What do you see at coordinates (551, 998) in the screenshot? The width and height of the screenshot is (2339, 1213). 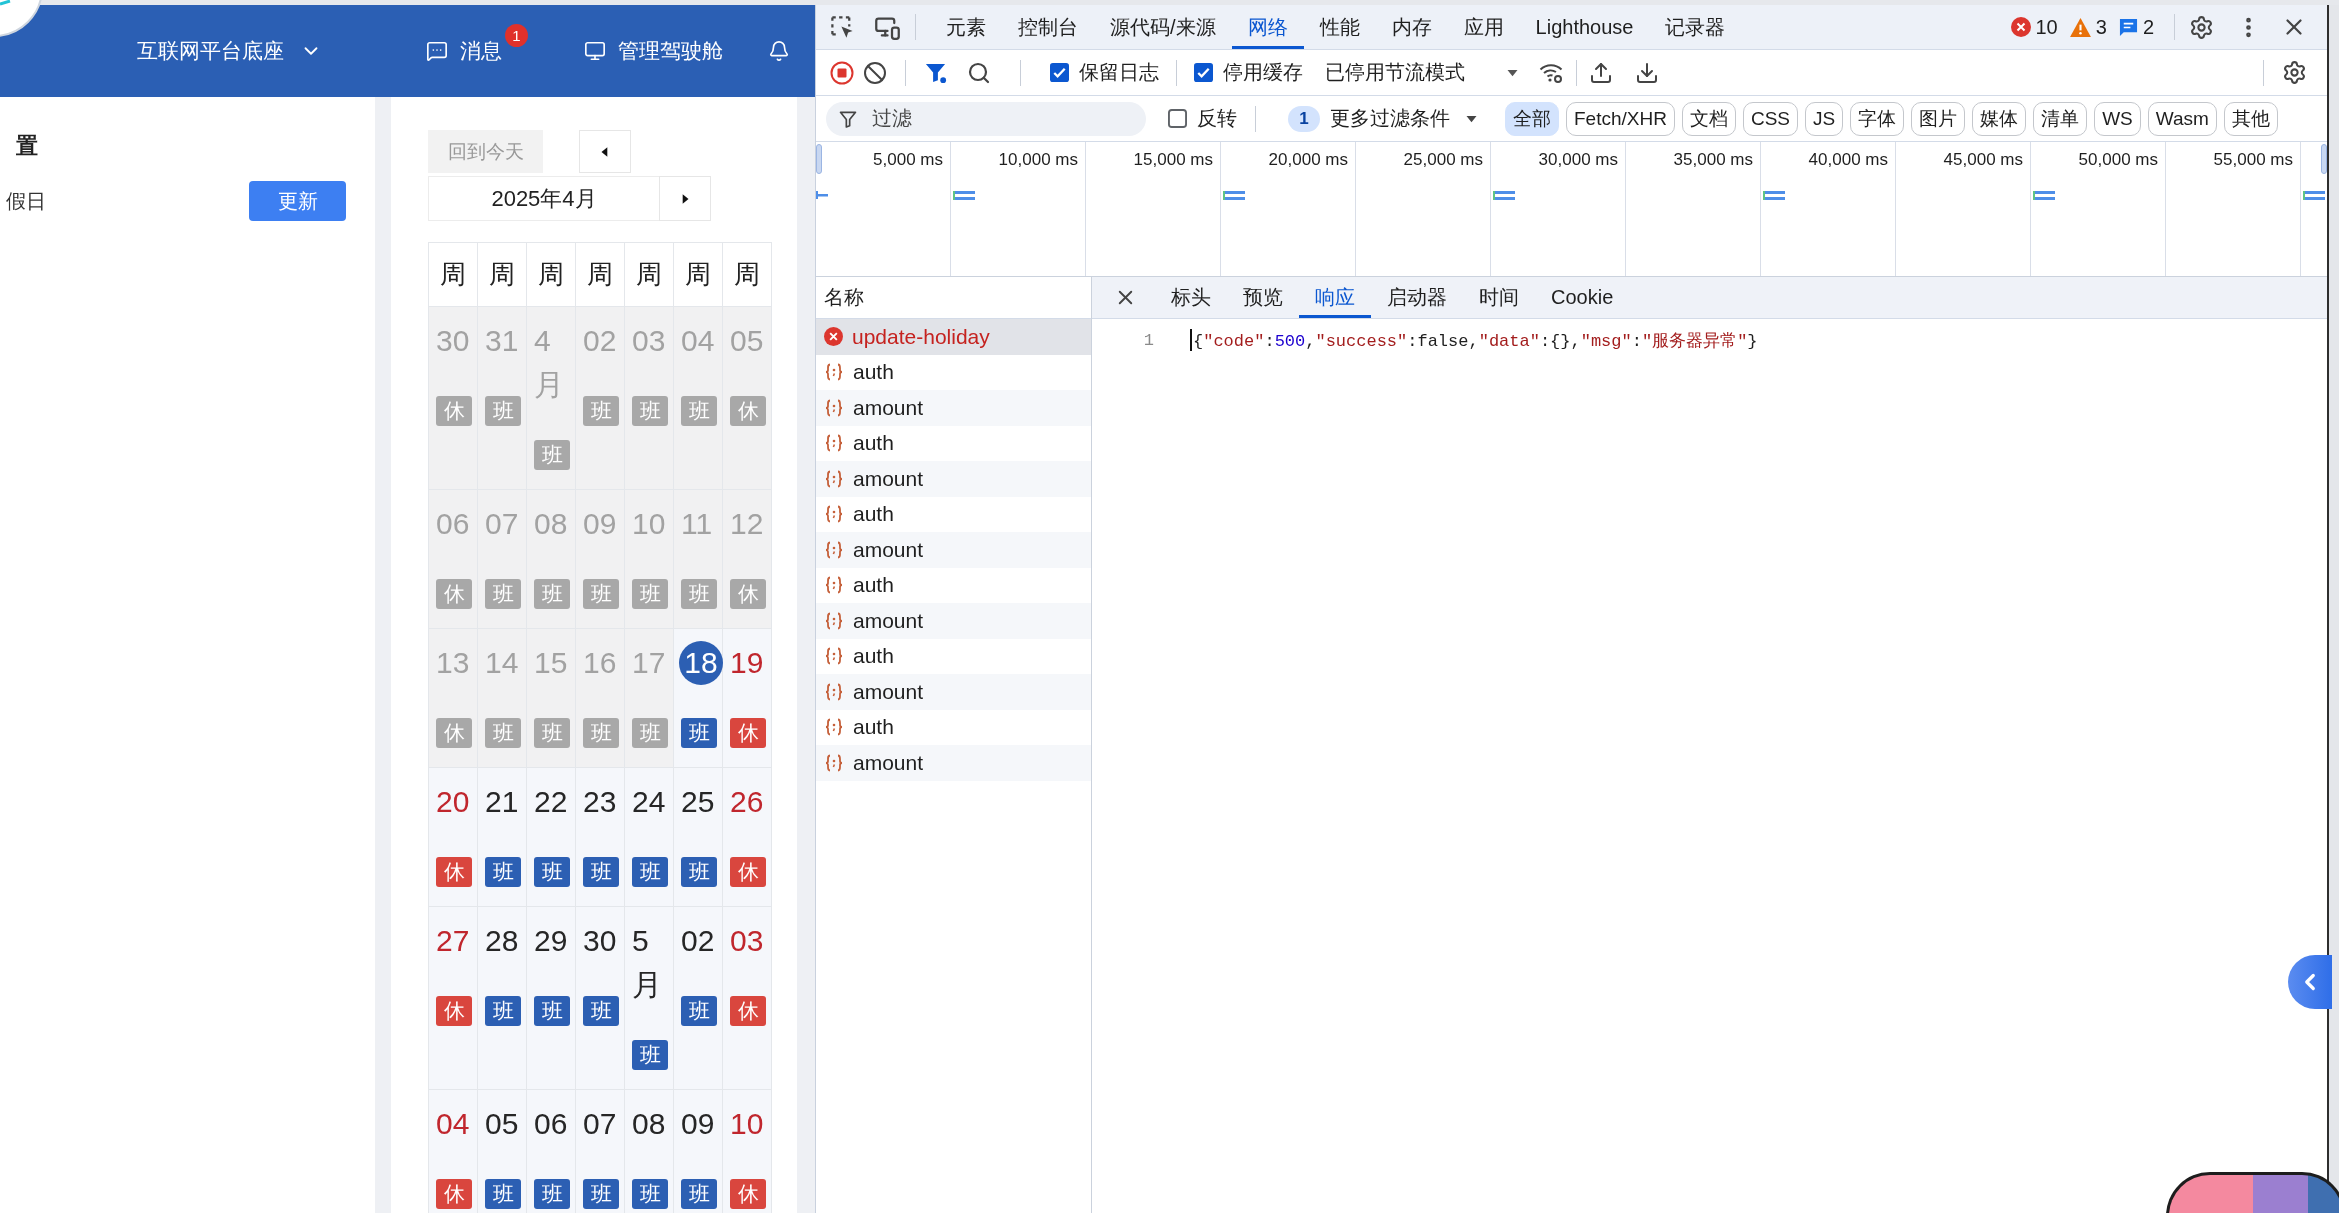 I see `day-cell: 29 班` at bounding box center [551, 998].